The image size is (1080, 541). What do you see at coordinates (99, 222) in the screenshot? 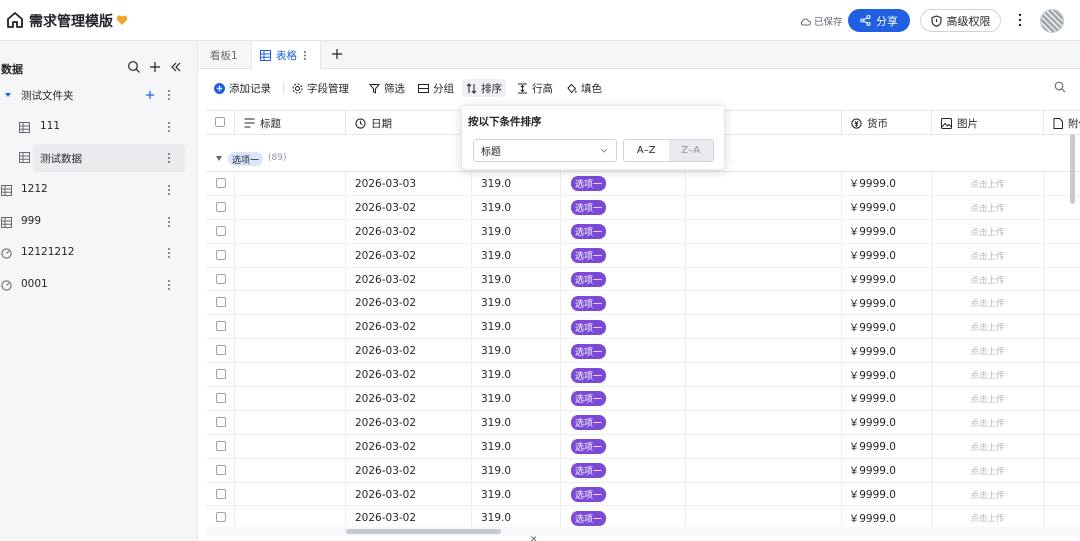
I see `sidebar-item-999: 999` at bounding box center [99, 222].